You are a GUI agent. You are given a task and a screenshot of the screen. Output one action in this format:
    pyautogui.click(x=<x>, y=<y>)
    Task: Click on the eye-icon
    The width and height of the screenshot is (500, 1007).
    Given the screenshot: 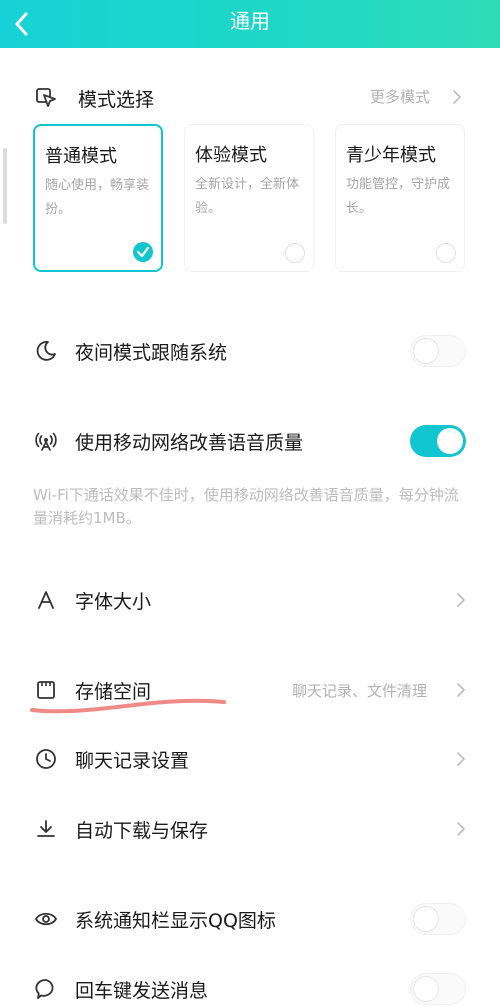 What is the action you would take?
    pyautogui.click(x=46, y=919)
    